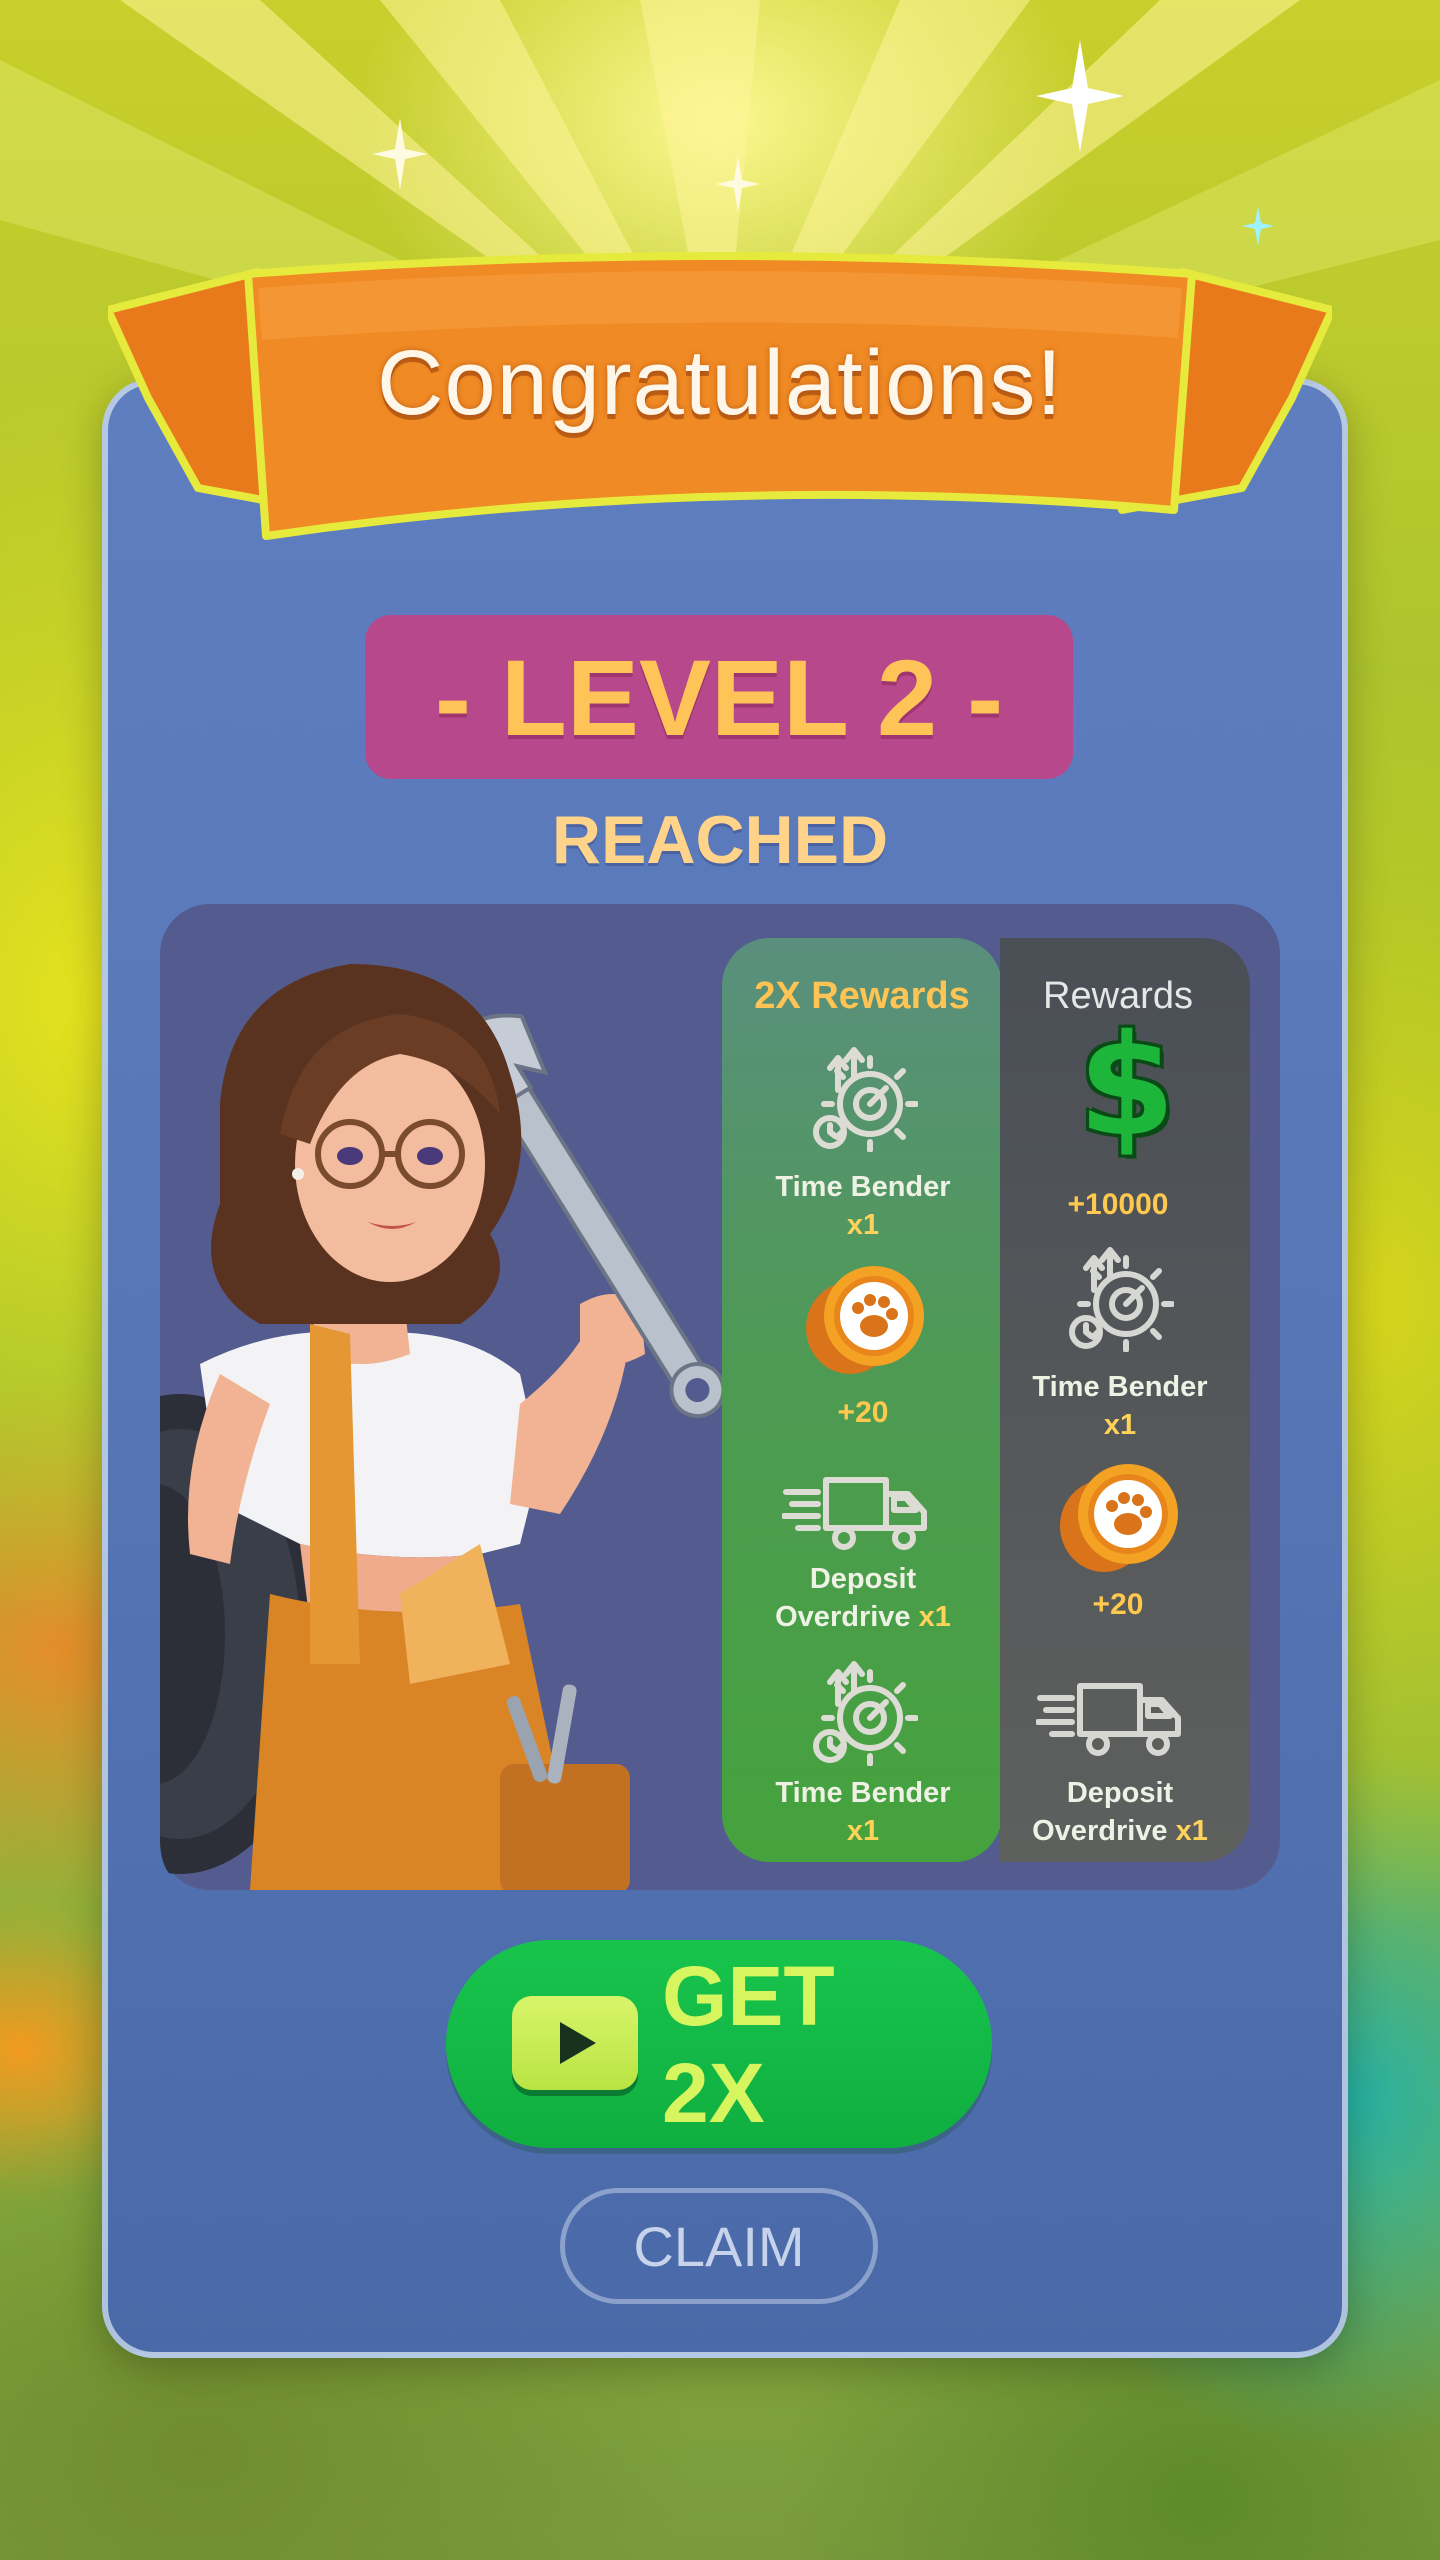 The height and width of the screenshot is (2560, 1440). What do you see at coordinates (443, 1427) in the screenshot?
I see `mechanic-character-illustration` at bounding box center [443, 1427].